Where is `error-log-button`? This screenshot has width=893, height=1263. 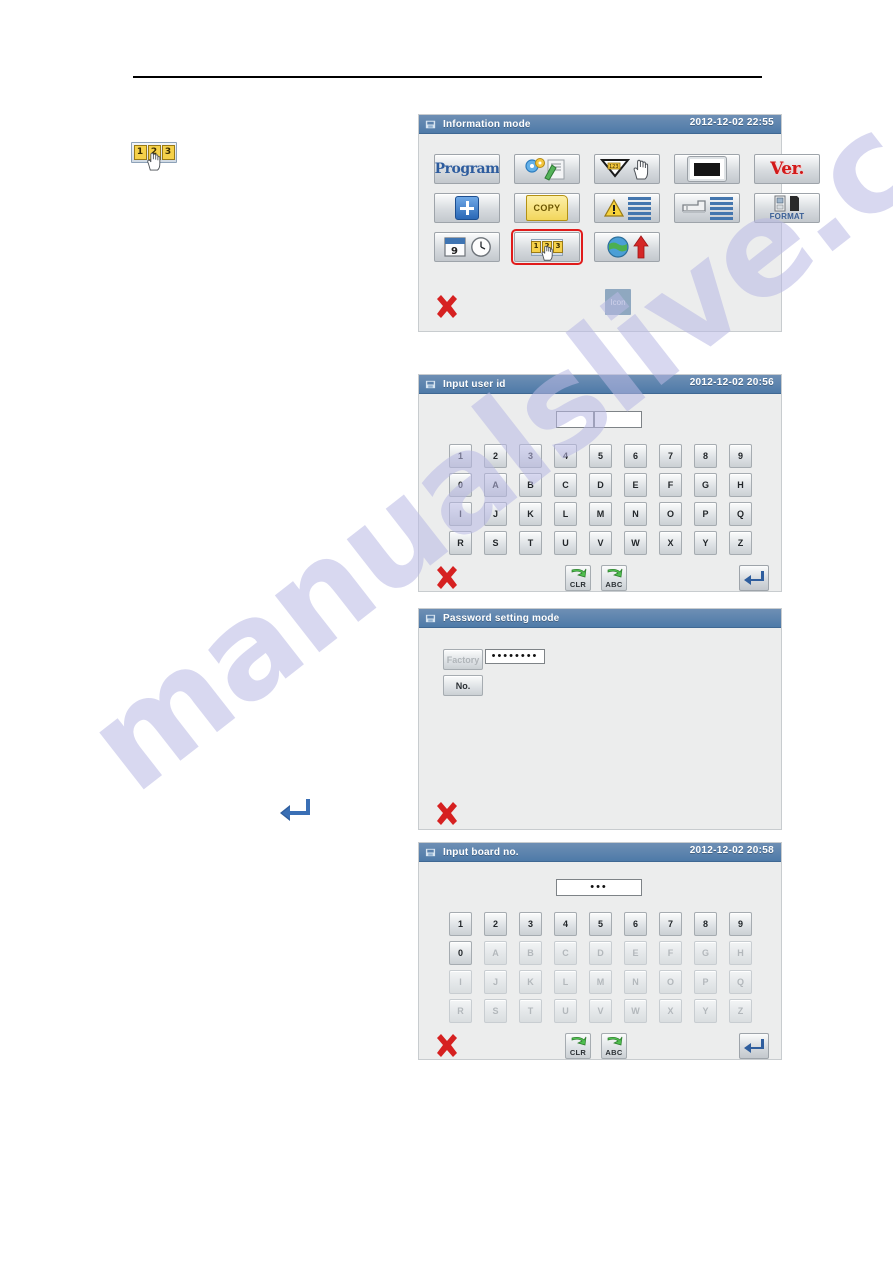 error-log-button is located at coordinates (627, 208).